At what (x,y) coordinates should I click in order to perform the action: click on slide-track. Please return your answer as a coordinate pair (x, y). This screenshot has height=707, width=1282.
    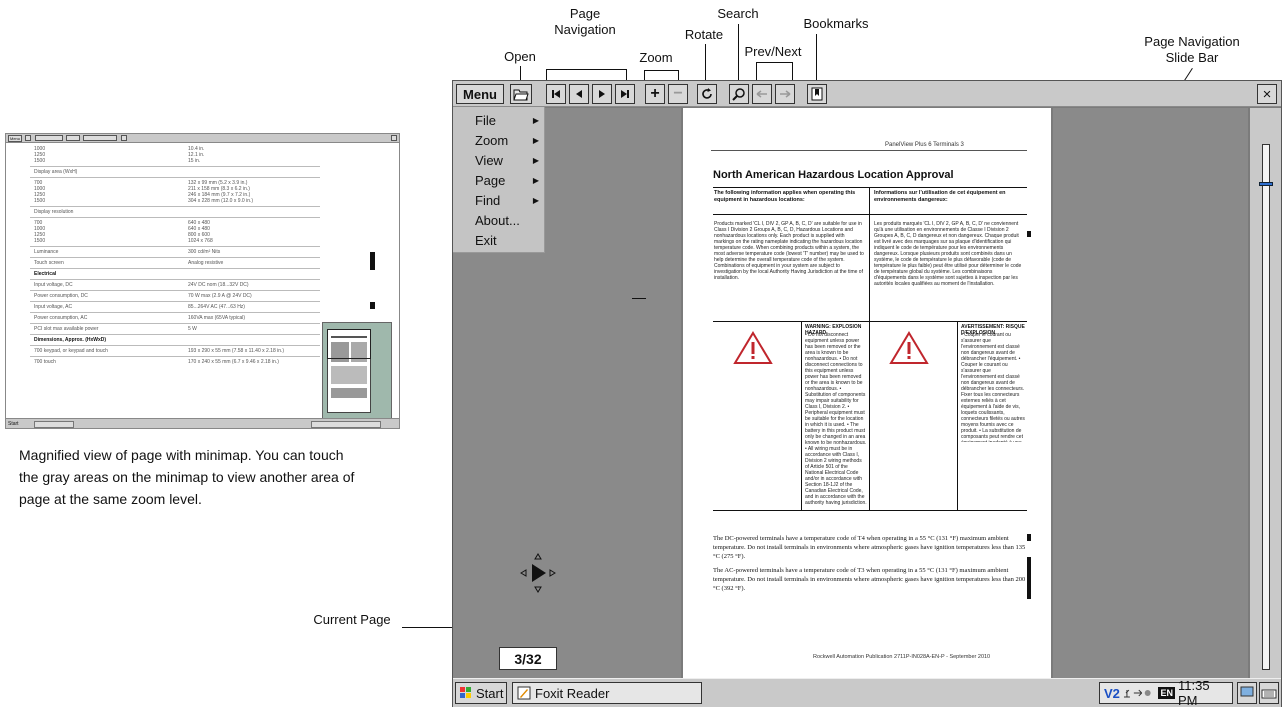
    Looking at the image, I should click on (1266, 407).